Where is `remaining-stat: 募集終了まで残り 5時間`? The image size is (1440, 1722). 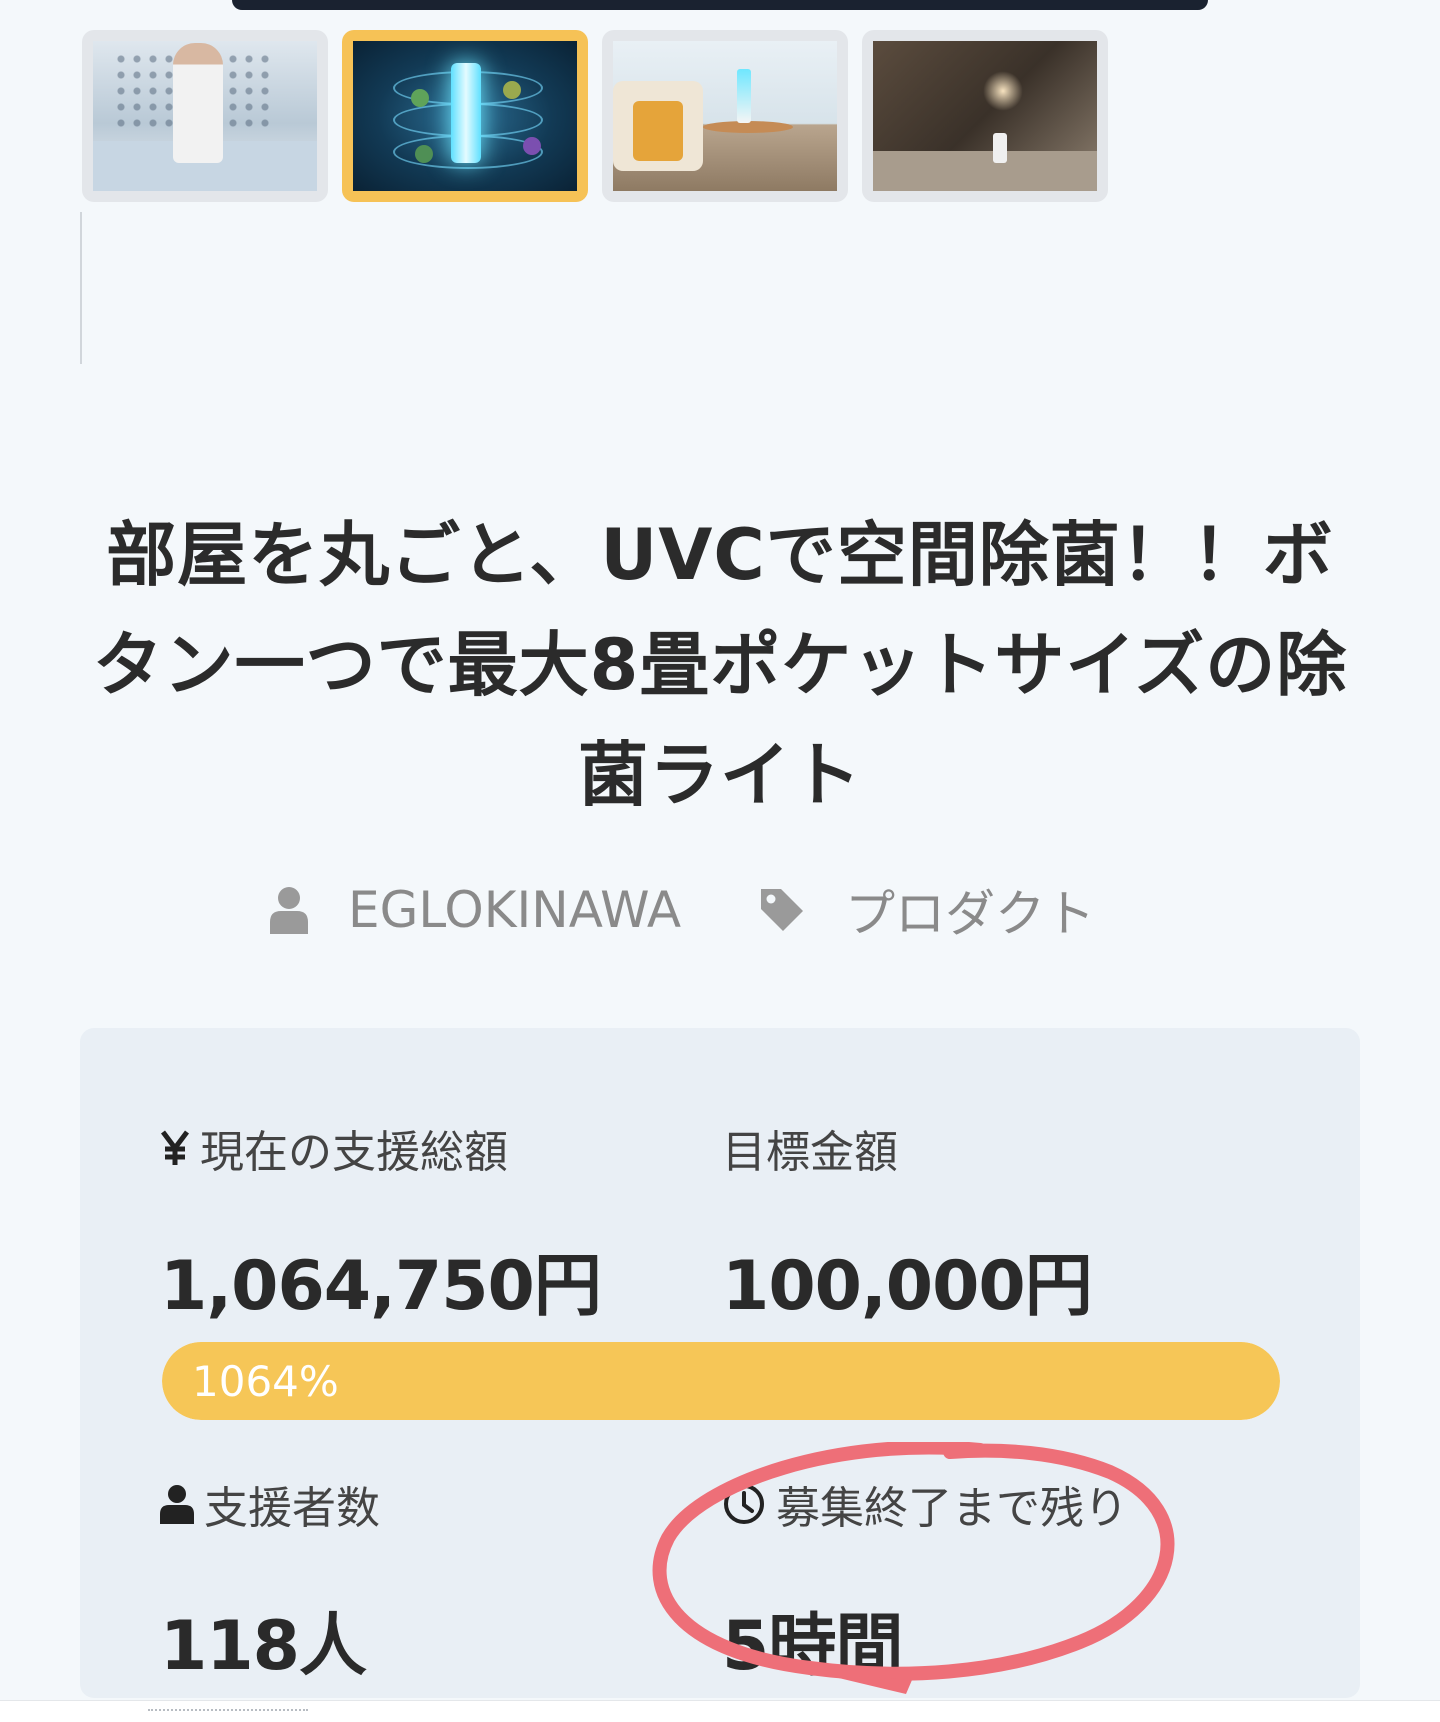
remaining-stat: 募集終了まで残り 5時間 is located at coordinates (925, 1581).